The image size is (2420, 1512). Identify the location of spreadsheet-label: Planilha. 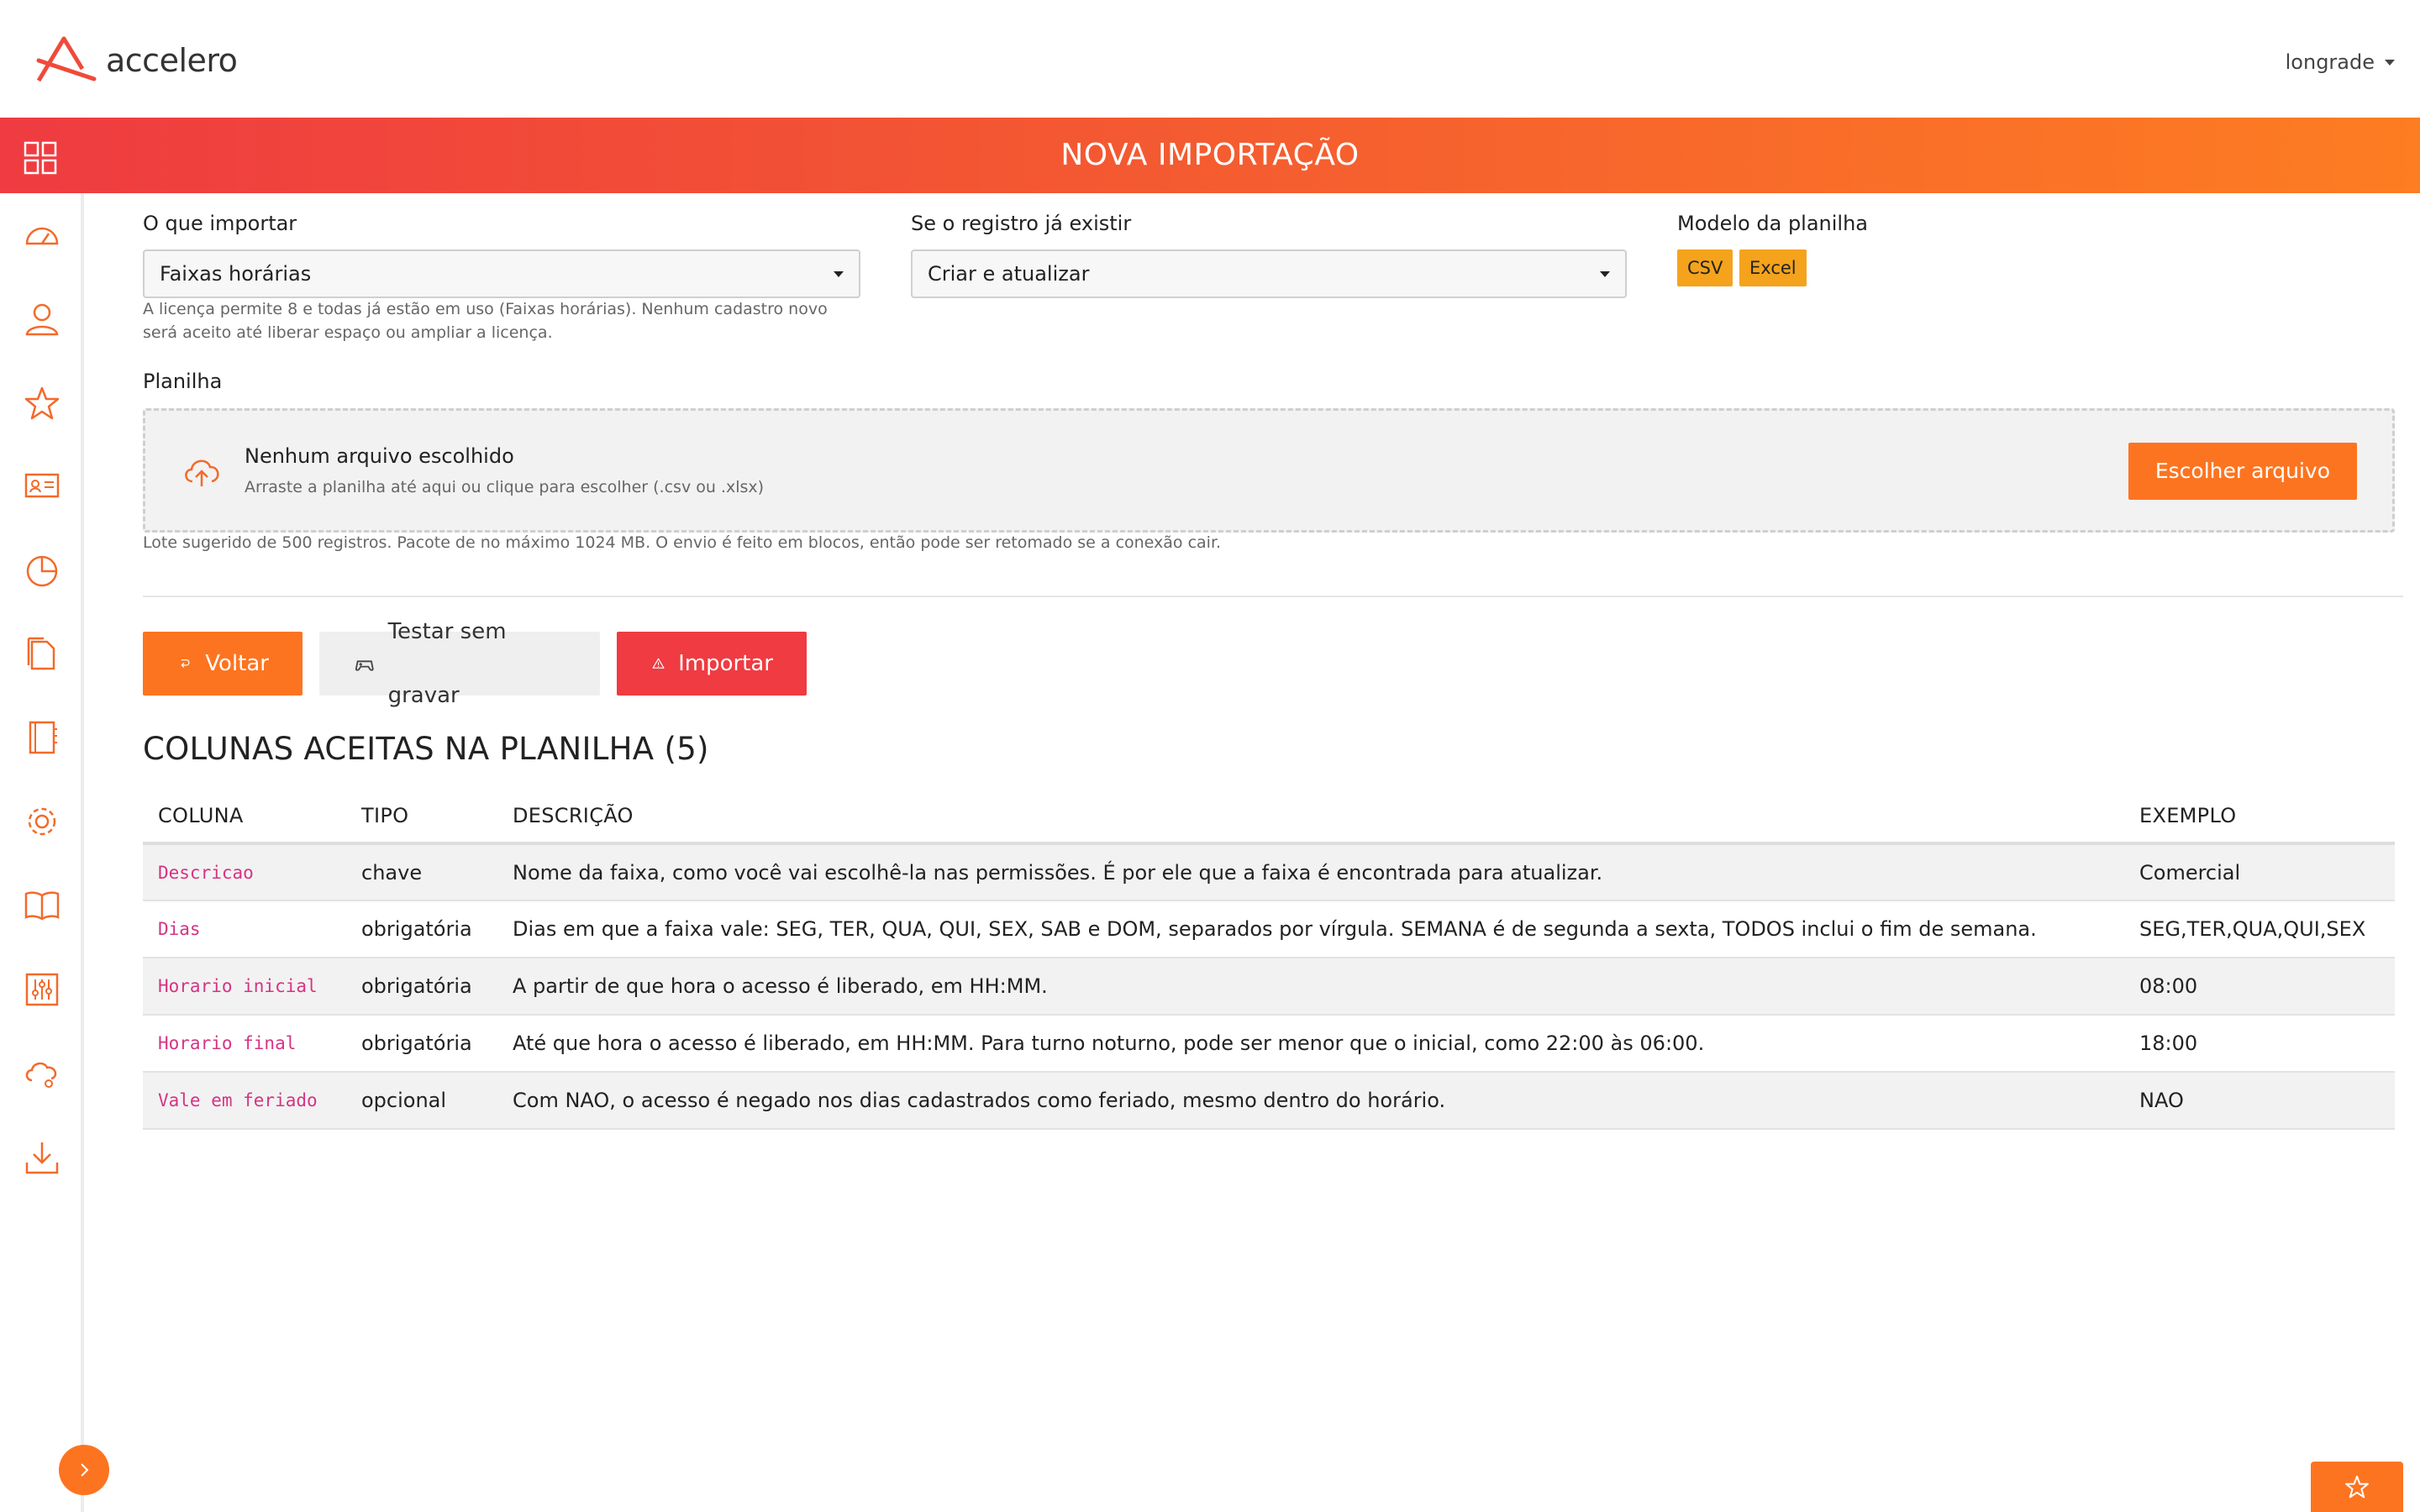
(183, 381).